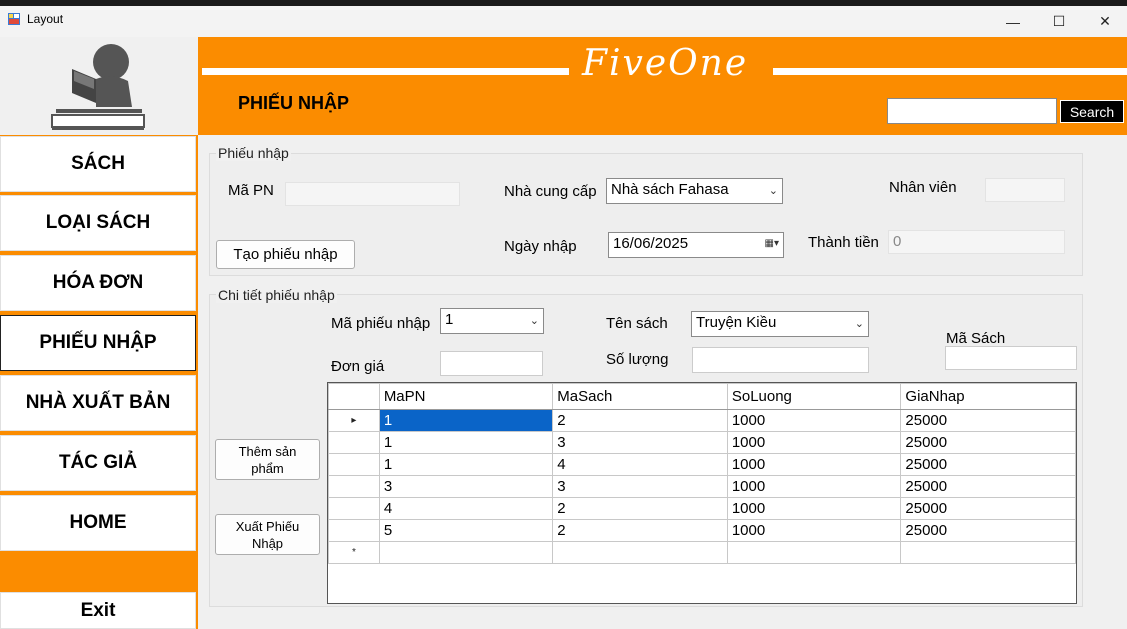 This screenshot has width=1127, height=629. Describe the element at coordinates (354, 420) in the screenshot. I see `row-header-current: ▸` at that location.